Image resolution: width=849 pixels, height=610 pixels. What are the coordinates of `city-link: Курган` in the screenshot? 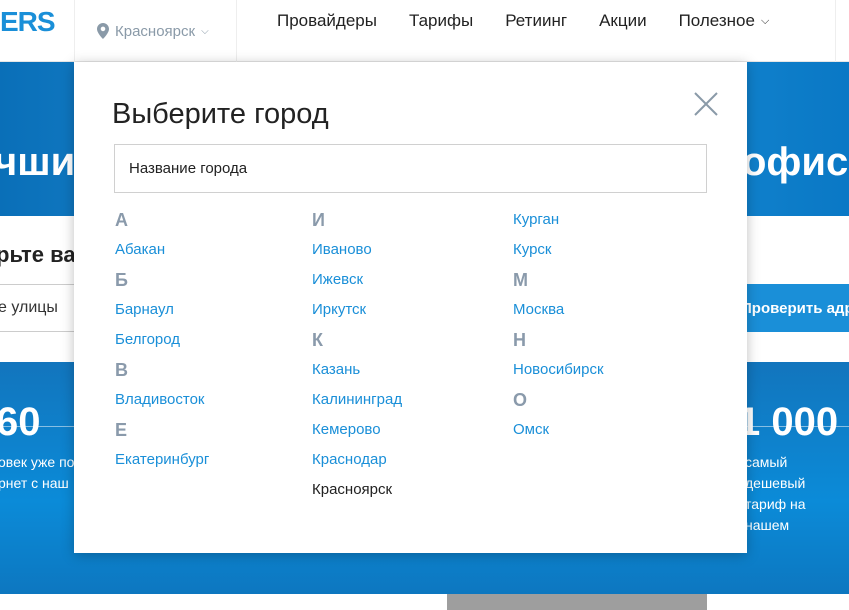 It's located at (608, 222).